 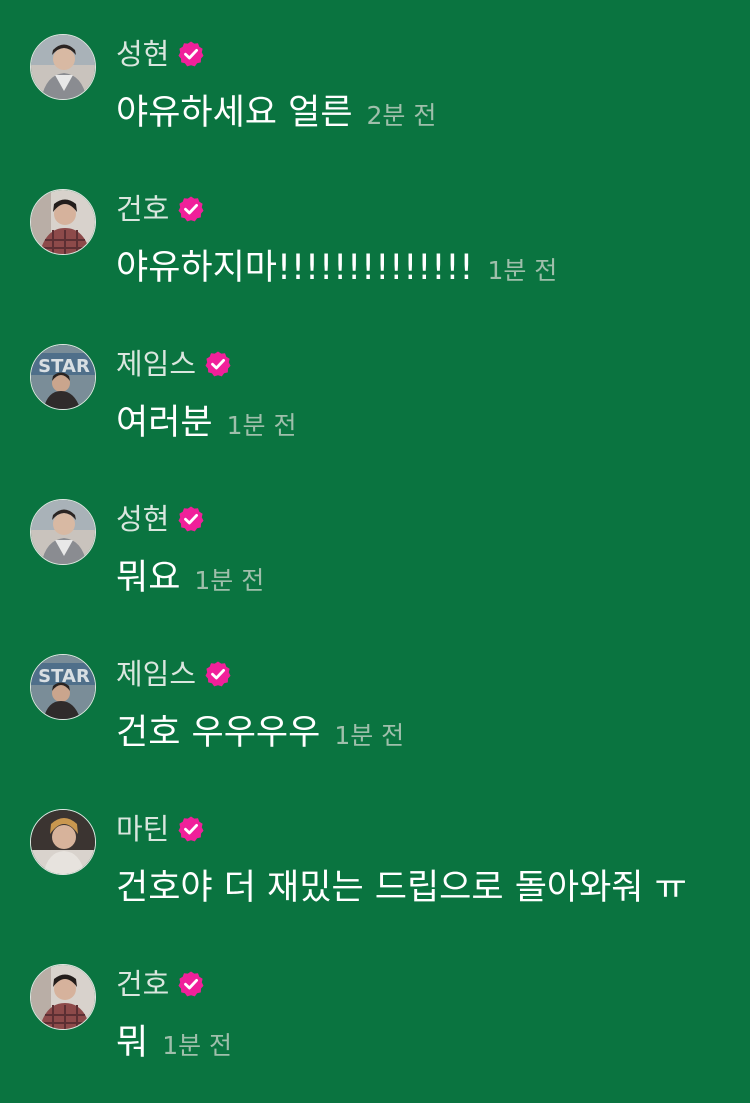 I want to click on comment-text: 여러분, so click(x=164, y=423).